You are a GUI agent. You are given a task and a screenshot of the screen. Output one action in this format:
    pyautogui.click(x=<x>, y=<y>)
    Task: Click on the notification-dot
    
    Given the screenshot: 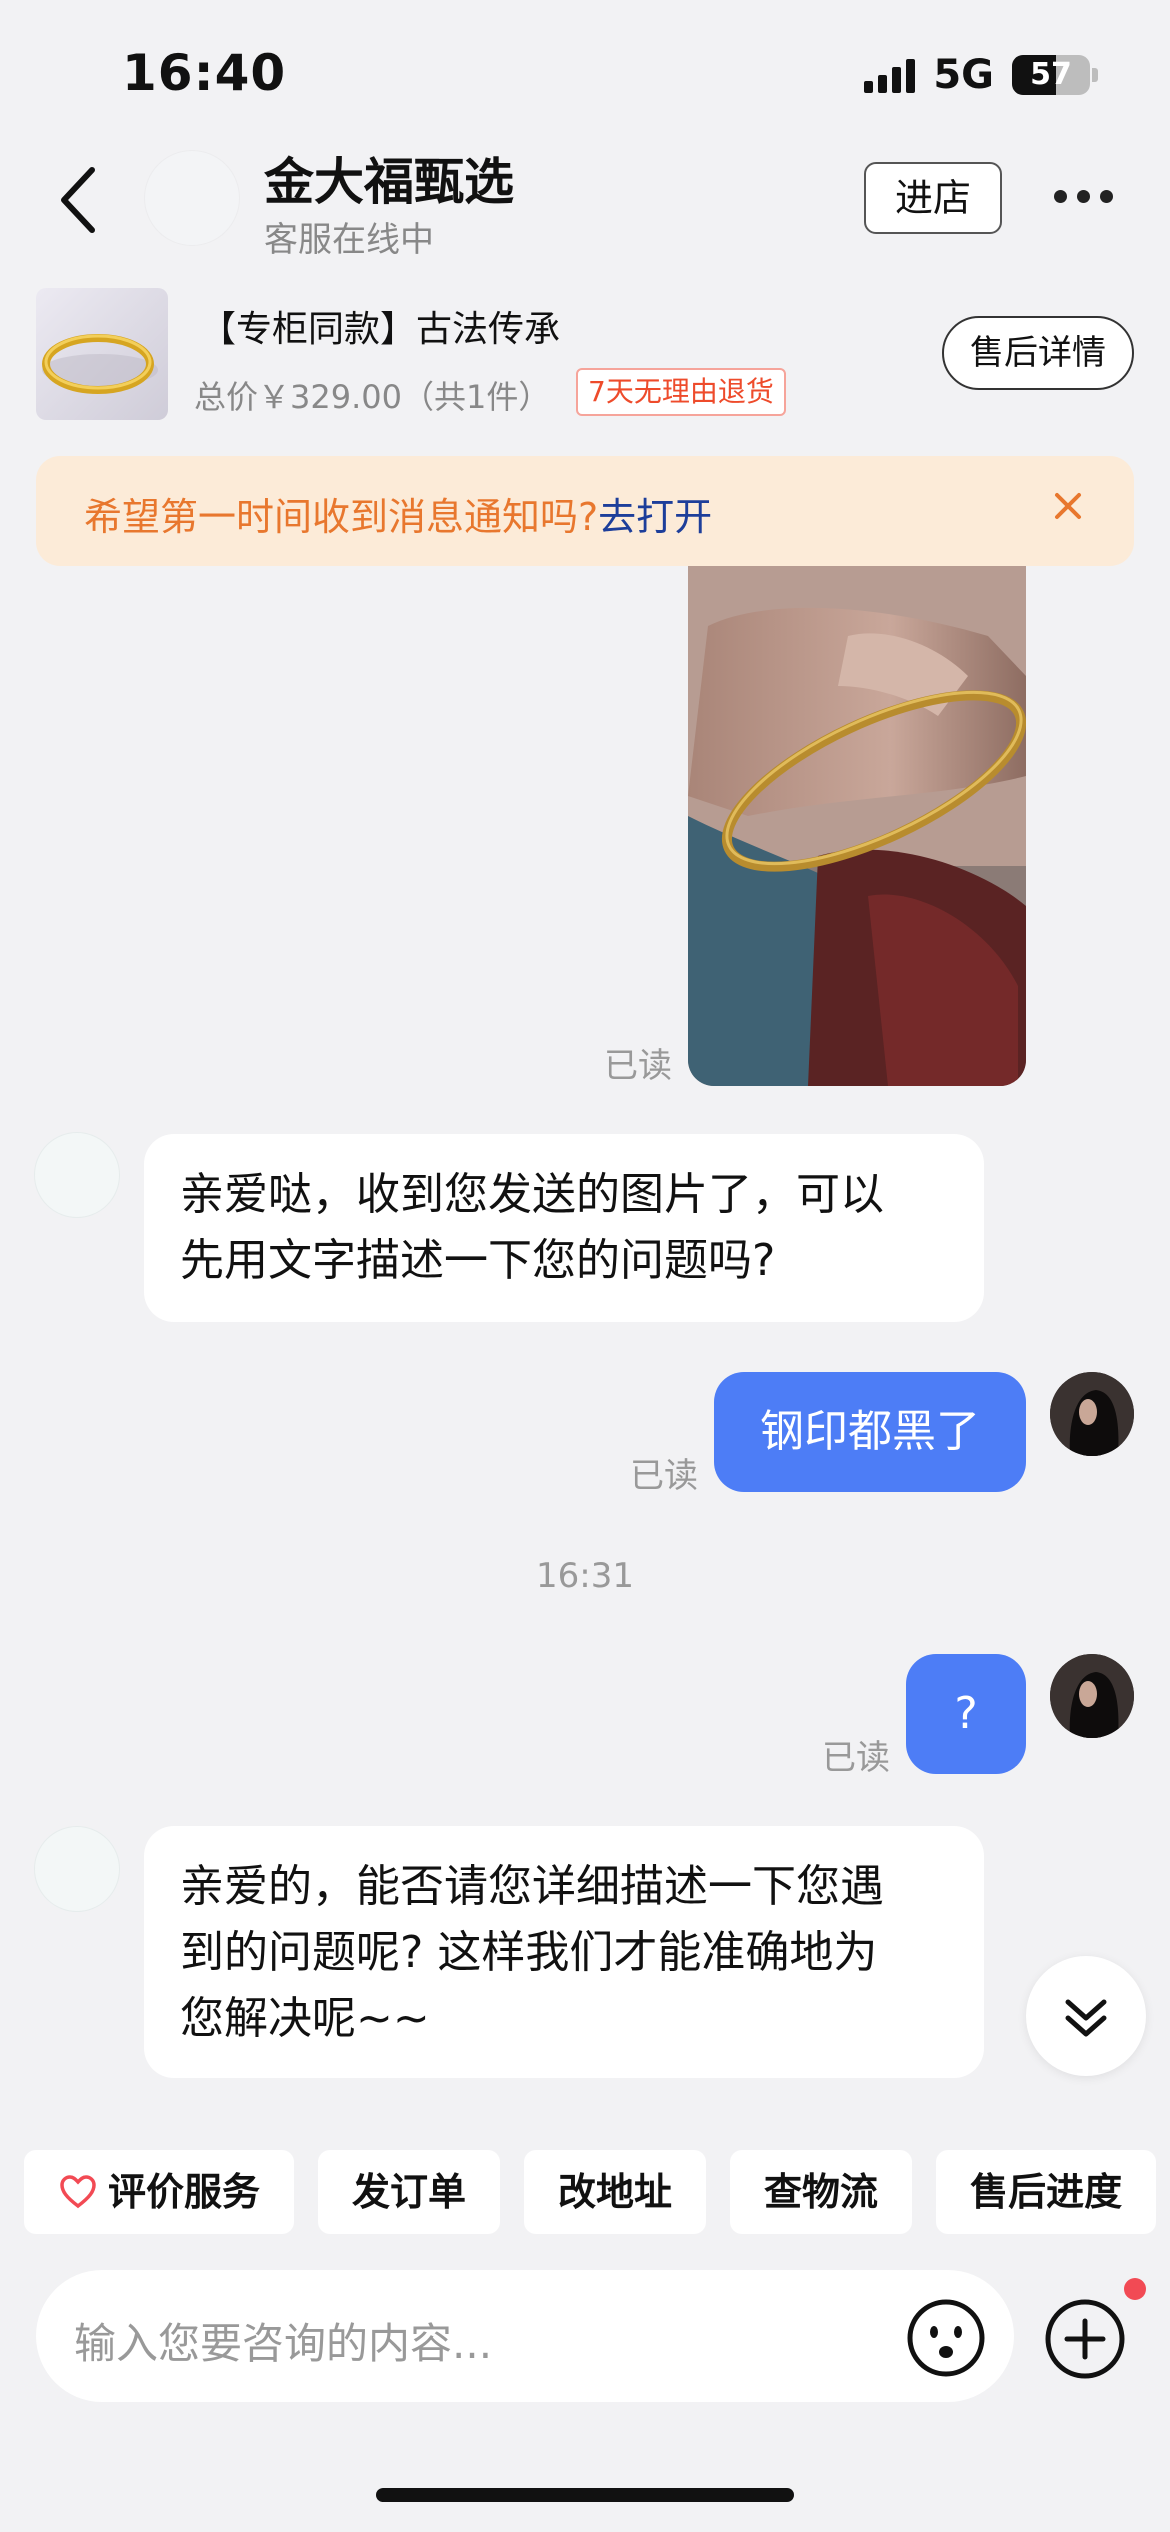 What is the action you would take?
    pyautogui.click(x=1135, y=2289)
    